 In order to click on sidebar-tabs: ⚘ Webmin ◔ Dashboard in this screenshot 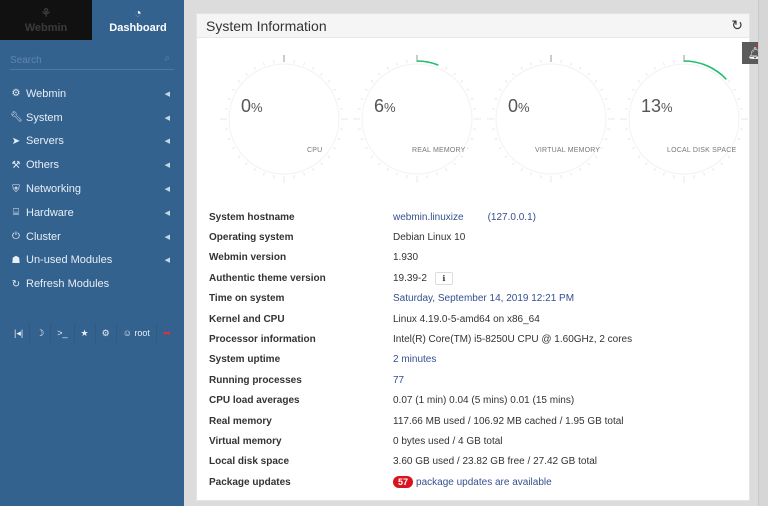, I will do `click(92, 20)`.